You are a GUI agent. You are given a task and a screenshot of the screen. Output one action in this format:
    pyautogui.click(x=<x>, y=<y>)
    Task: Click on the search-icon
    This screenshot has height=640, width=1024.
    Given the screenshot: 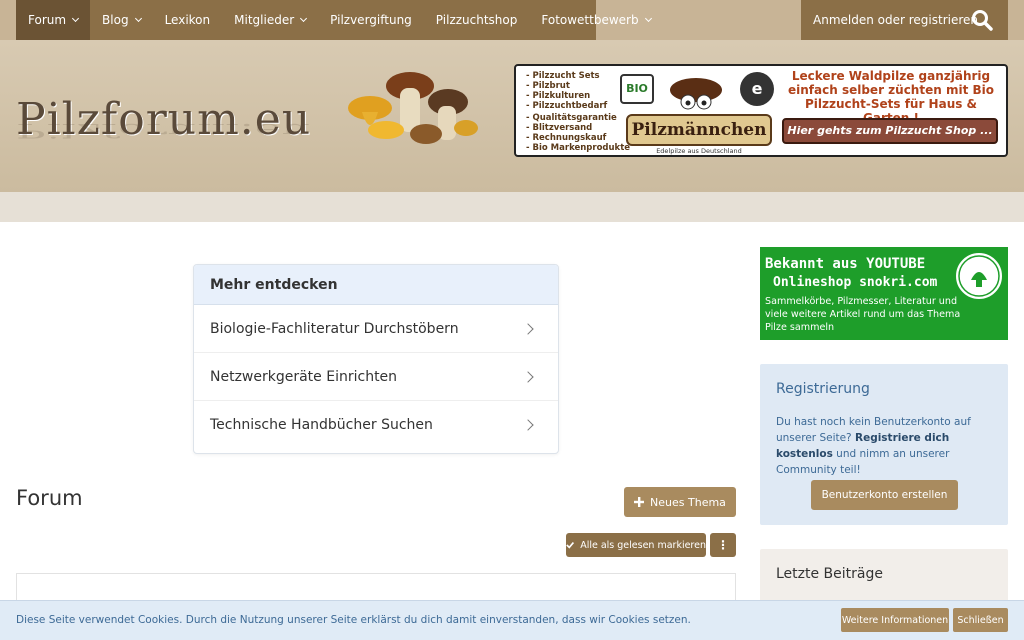 What is the action you would take?
    pyautogui.click(x=982, y=20)
    